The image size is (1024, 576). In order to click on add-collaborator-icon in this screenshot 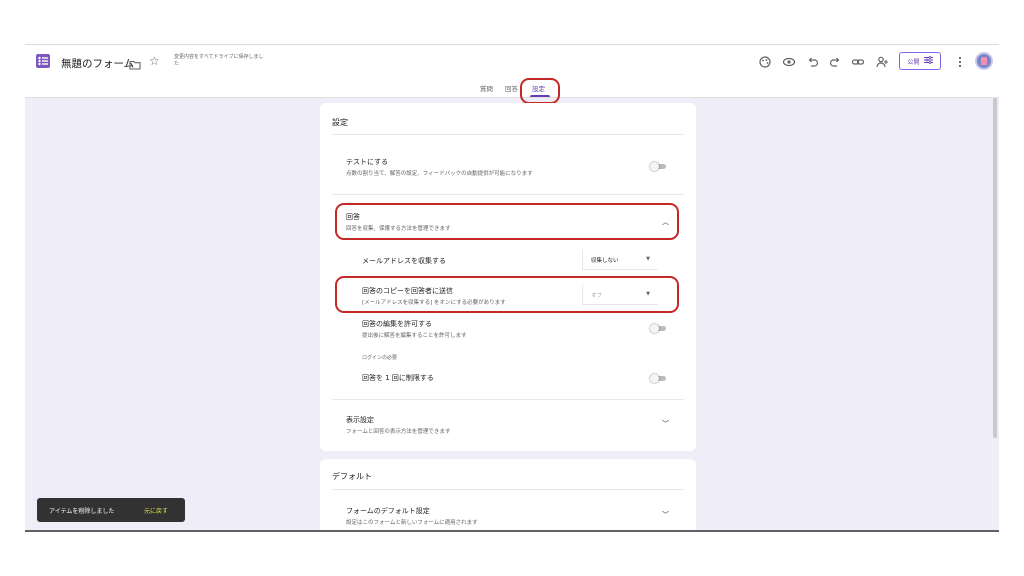, I will do `click(882, 61)`.